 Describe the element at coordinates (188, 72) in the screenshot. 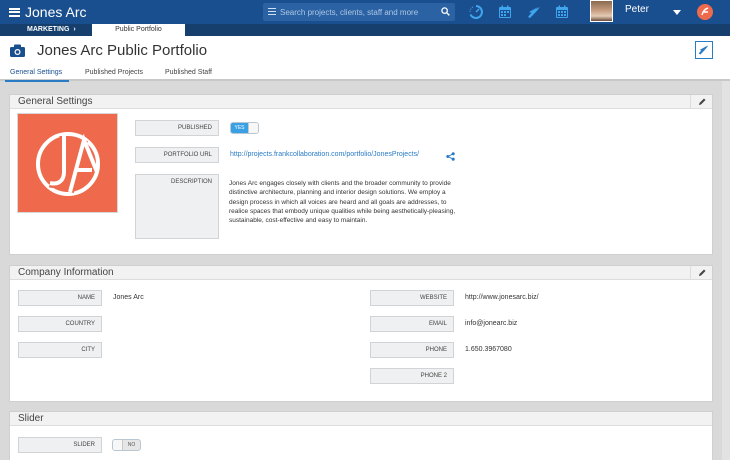

I see `tab-published-staff: Published Staff` at that location.